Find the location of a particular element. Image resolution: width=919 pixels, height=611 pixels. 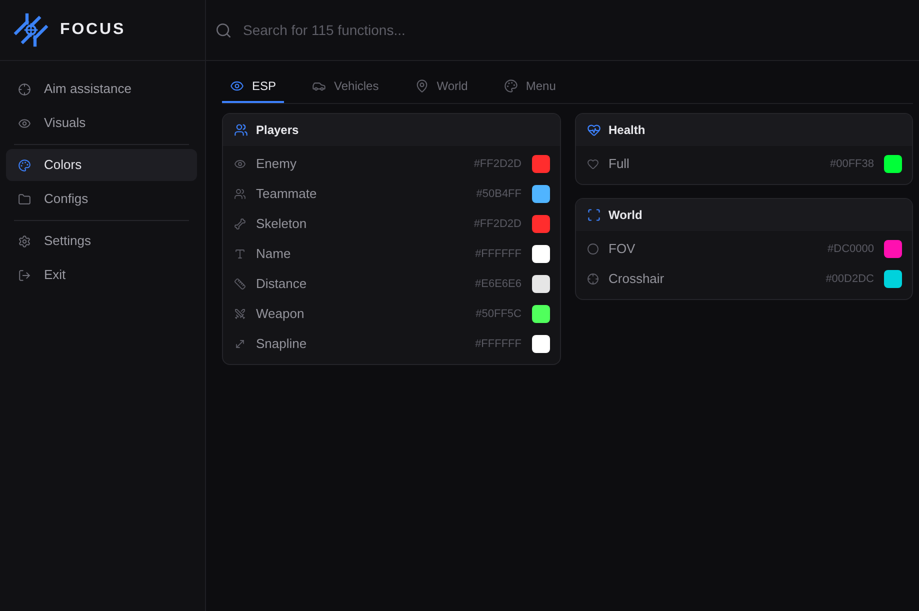

heart-pulse-icon is located at coordinates (593, 130).